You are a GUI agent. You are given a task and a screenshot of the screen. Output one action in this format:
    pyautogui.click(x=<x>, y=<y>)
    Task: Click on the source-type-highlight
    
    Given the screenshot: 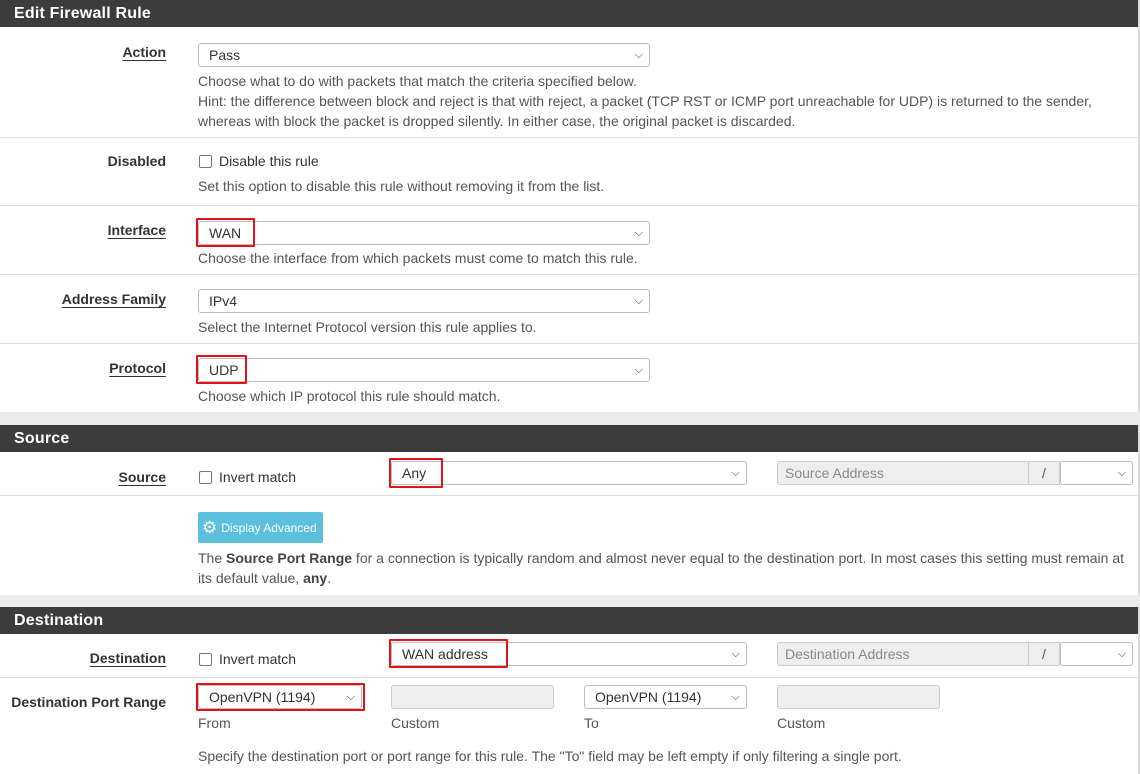 What is the action you would take?
    pyautogui.click(x=416, y=473)
    